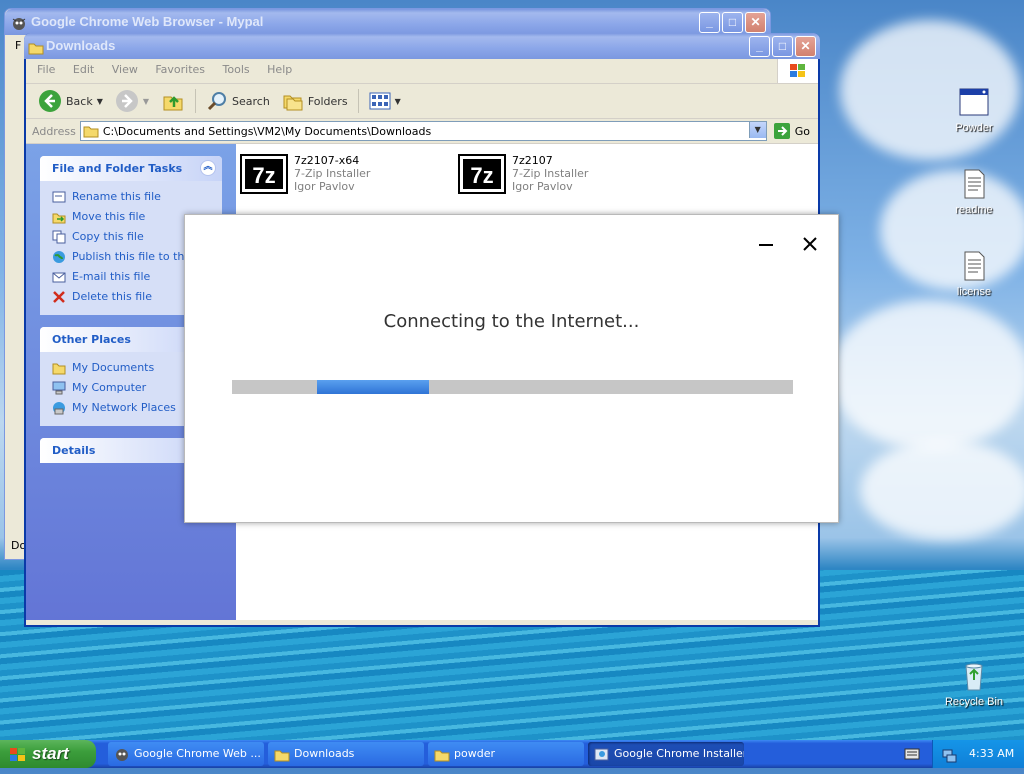 The height and width of the screenshot is (774, 1024). Describe the element at coordinates (327, 160) in the screenshot. I see `file-name: 7z2107-x64` at that location.